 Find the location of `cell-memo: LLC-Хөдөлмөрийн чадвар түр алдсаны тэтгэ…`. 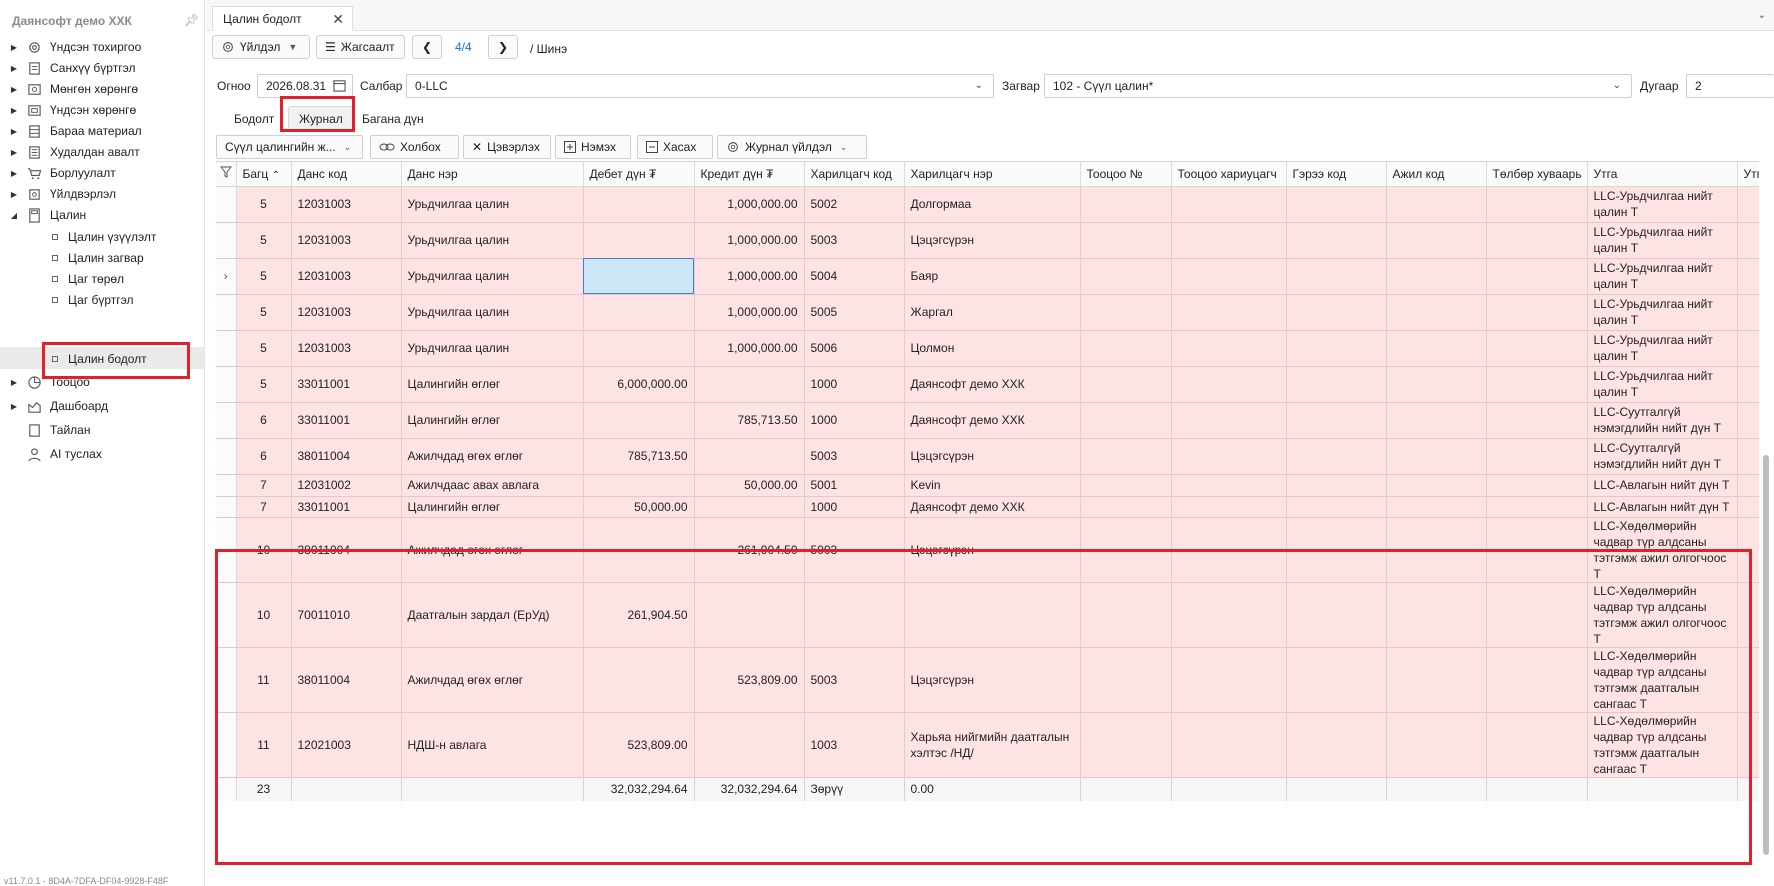

cell-memo: LLC-Хөдөлмөрийн чадвар түр алдсаны тэтгэ… is located at coordinates (1662, 550).